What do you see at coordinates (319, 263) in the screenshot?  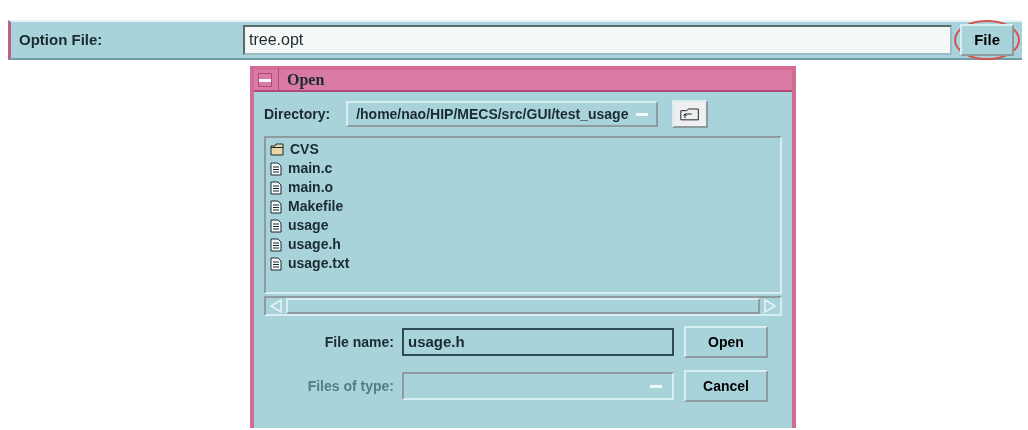 I see `file-name: usage.txt` at bounding box center [319, 263].